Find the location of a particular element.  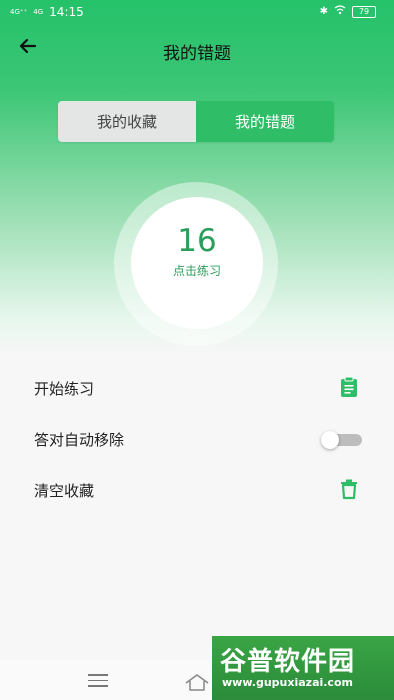

tab-mistakes: 我的错题 is located at coordinates (265, 121).